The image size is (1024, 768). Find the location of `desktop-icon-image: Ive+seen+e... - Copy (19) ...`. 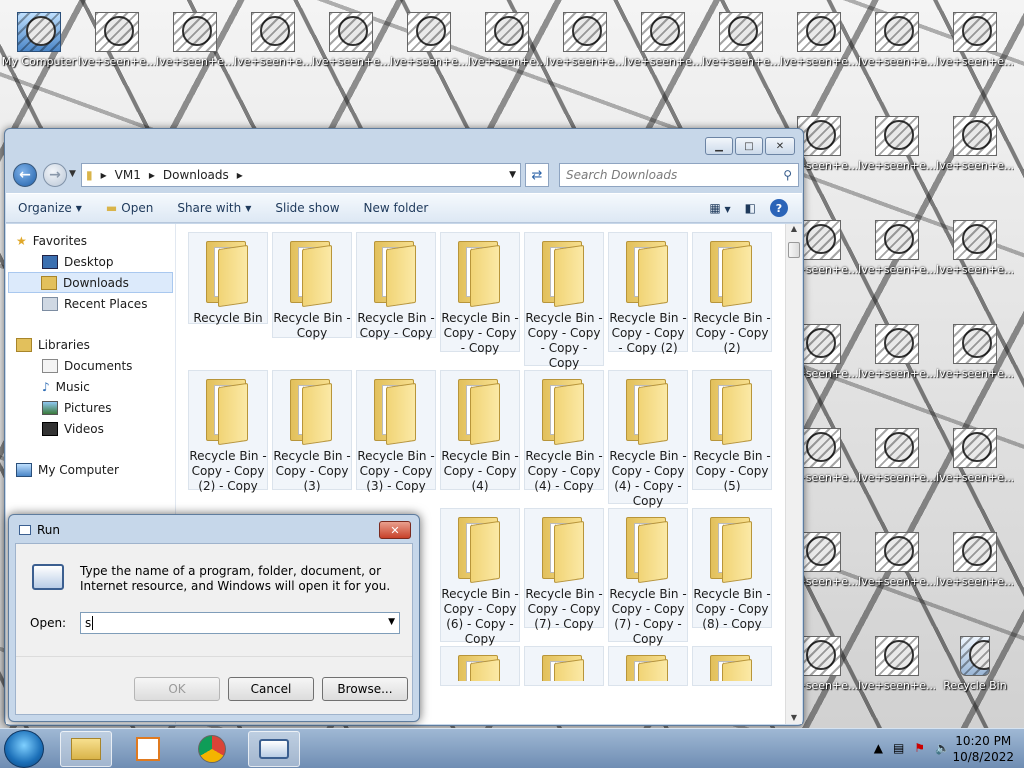

desktop-icon-image: Ive+seen+e... - Copy (19) ... is located at coordinates (897, 144).